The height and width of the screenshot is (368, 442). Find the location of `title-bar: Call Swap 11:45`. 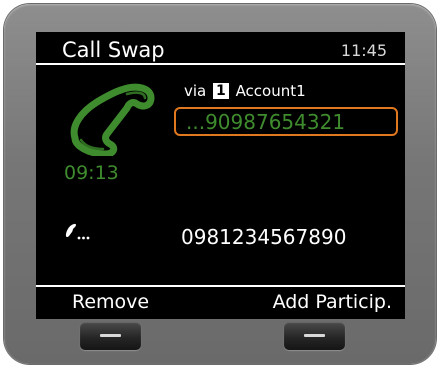

title-bar: Call Swap 11:45 is located at coordinates (220, 47).